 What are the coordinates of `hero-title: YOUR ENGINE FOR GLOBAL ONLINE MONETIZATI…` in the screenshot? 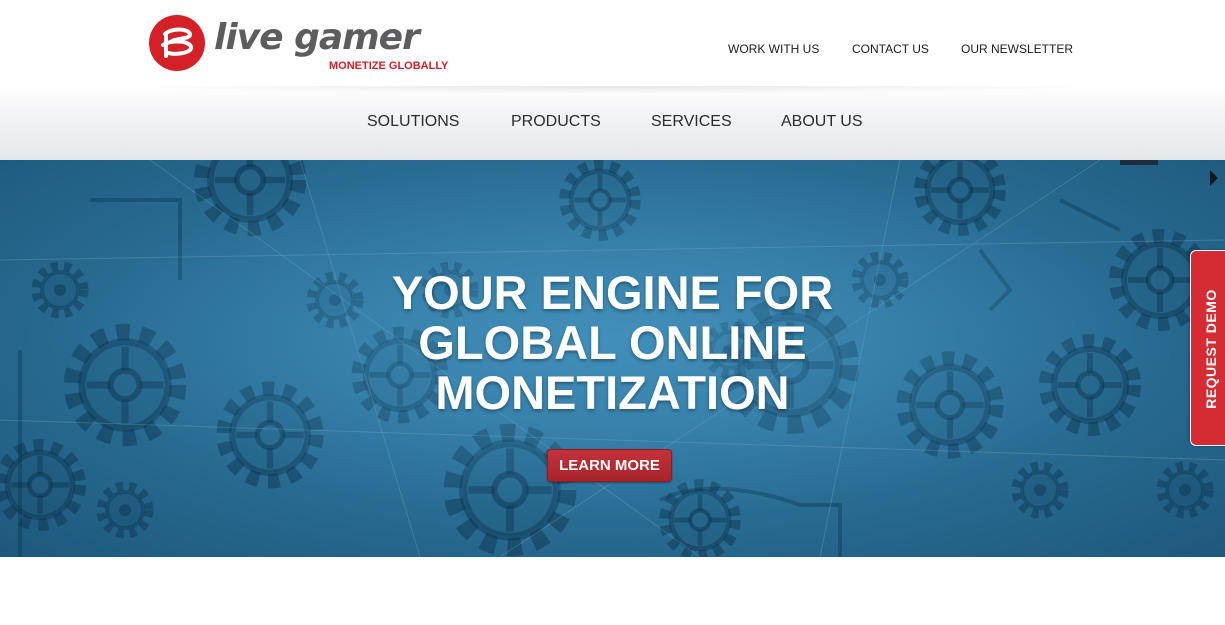 It's located at (612, 343).